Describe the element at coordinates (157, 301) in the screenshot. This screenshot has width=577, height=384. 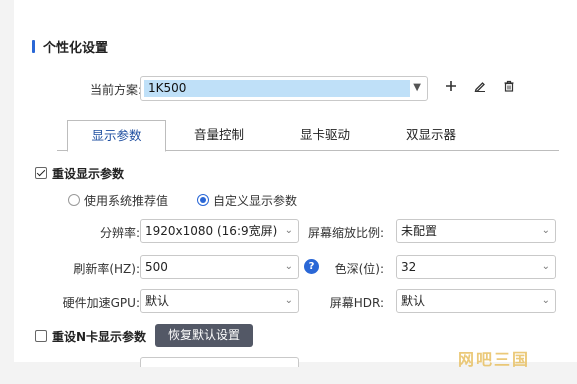
I see `gpu-accel-value: 默认` at that location.